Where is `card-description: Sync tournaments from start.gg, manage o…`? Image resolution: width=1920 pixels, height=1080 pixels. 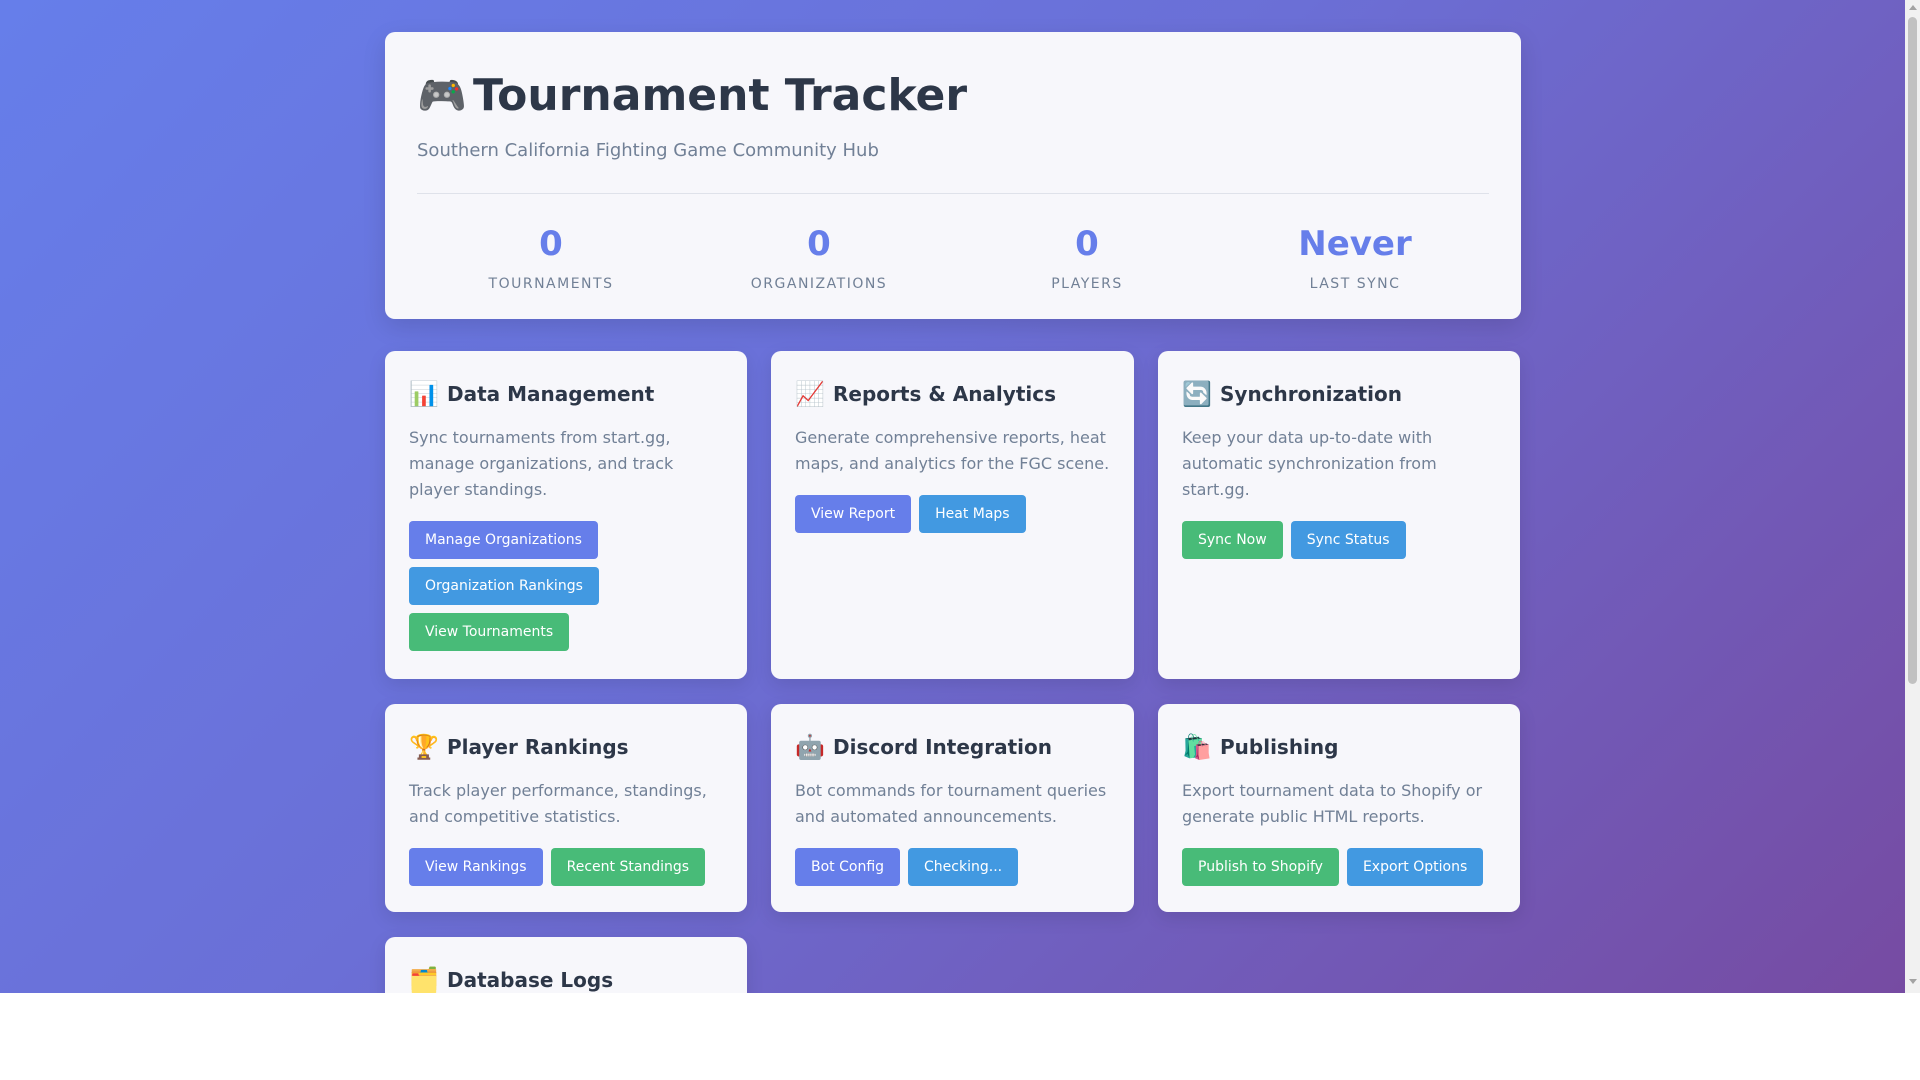
card-description: Sync tournaments from start.gg, manage o… is located at coordinates (541, 463).